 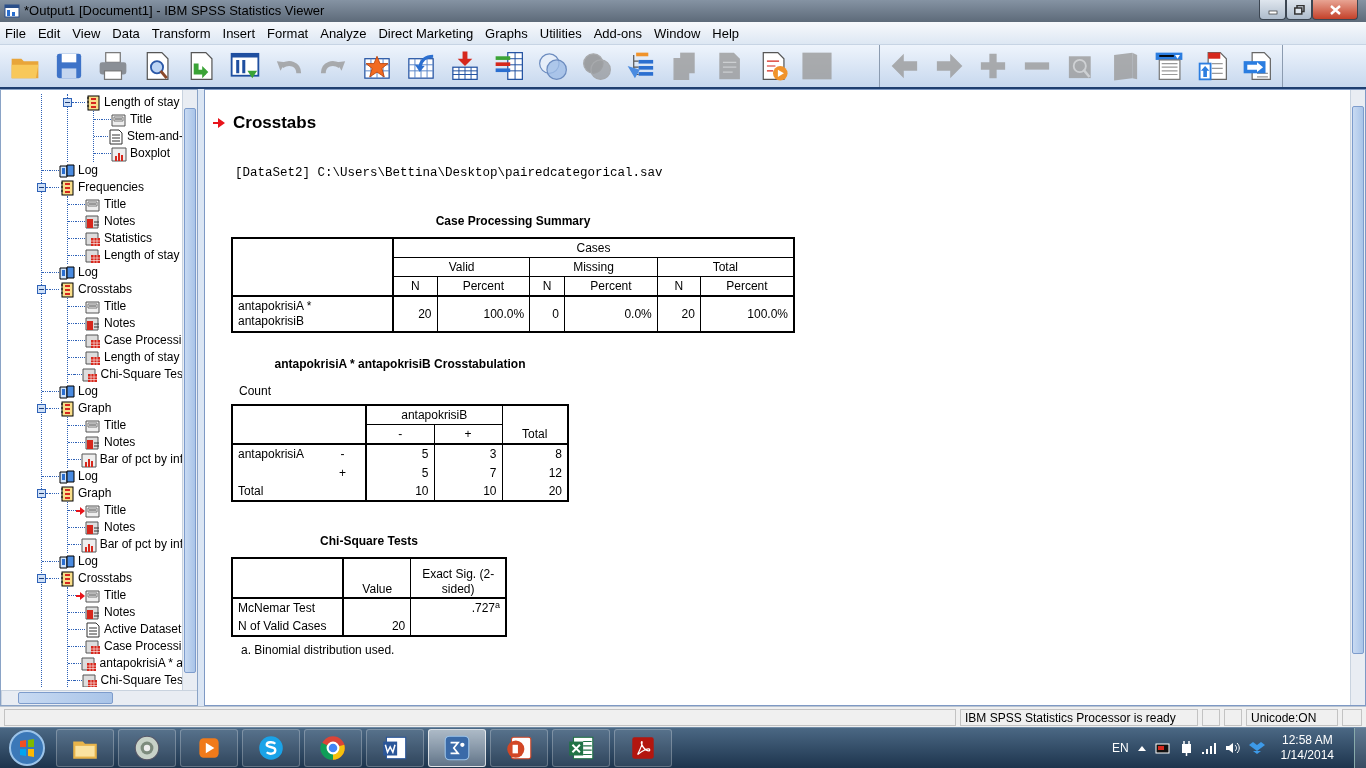 What do you see at coordinates (318, 651) in the screenshot?
I see `table-footnote: a. Binomial distribution used.` at bounding box center [318, 651].